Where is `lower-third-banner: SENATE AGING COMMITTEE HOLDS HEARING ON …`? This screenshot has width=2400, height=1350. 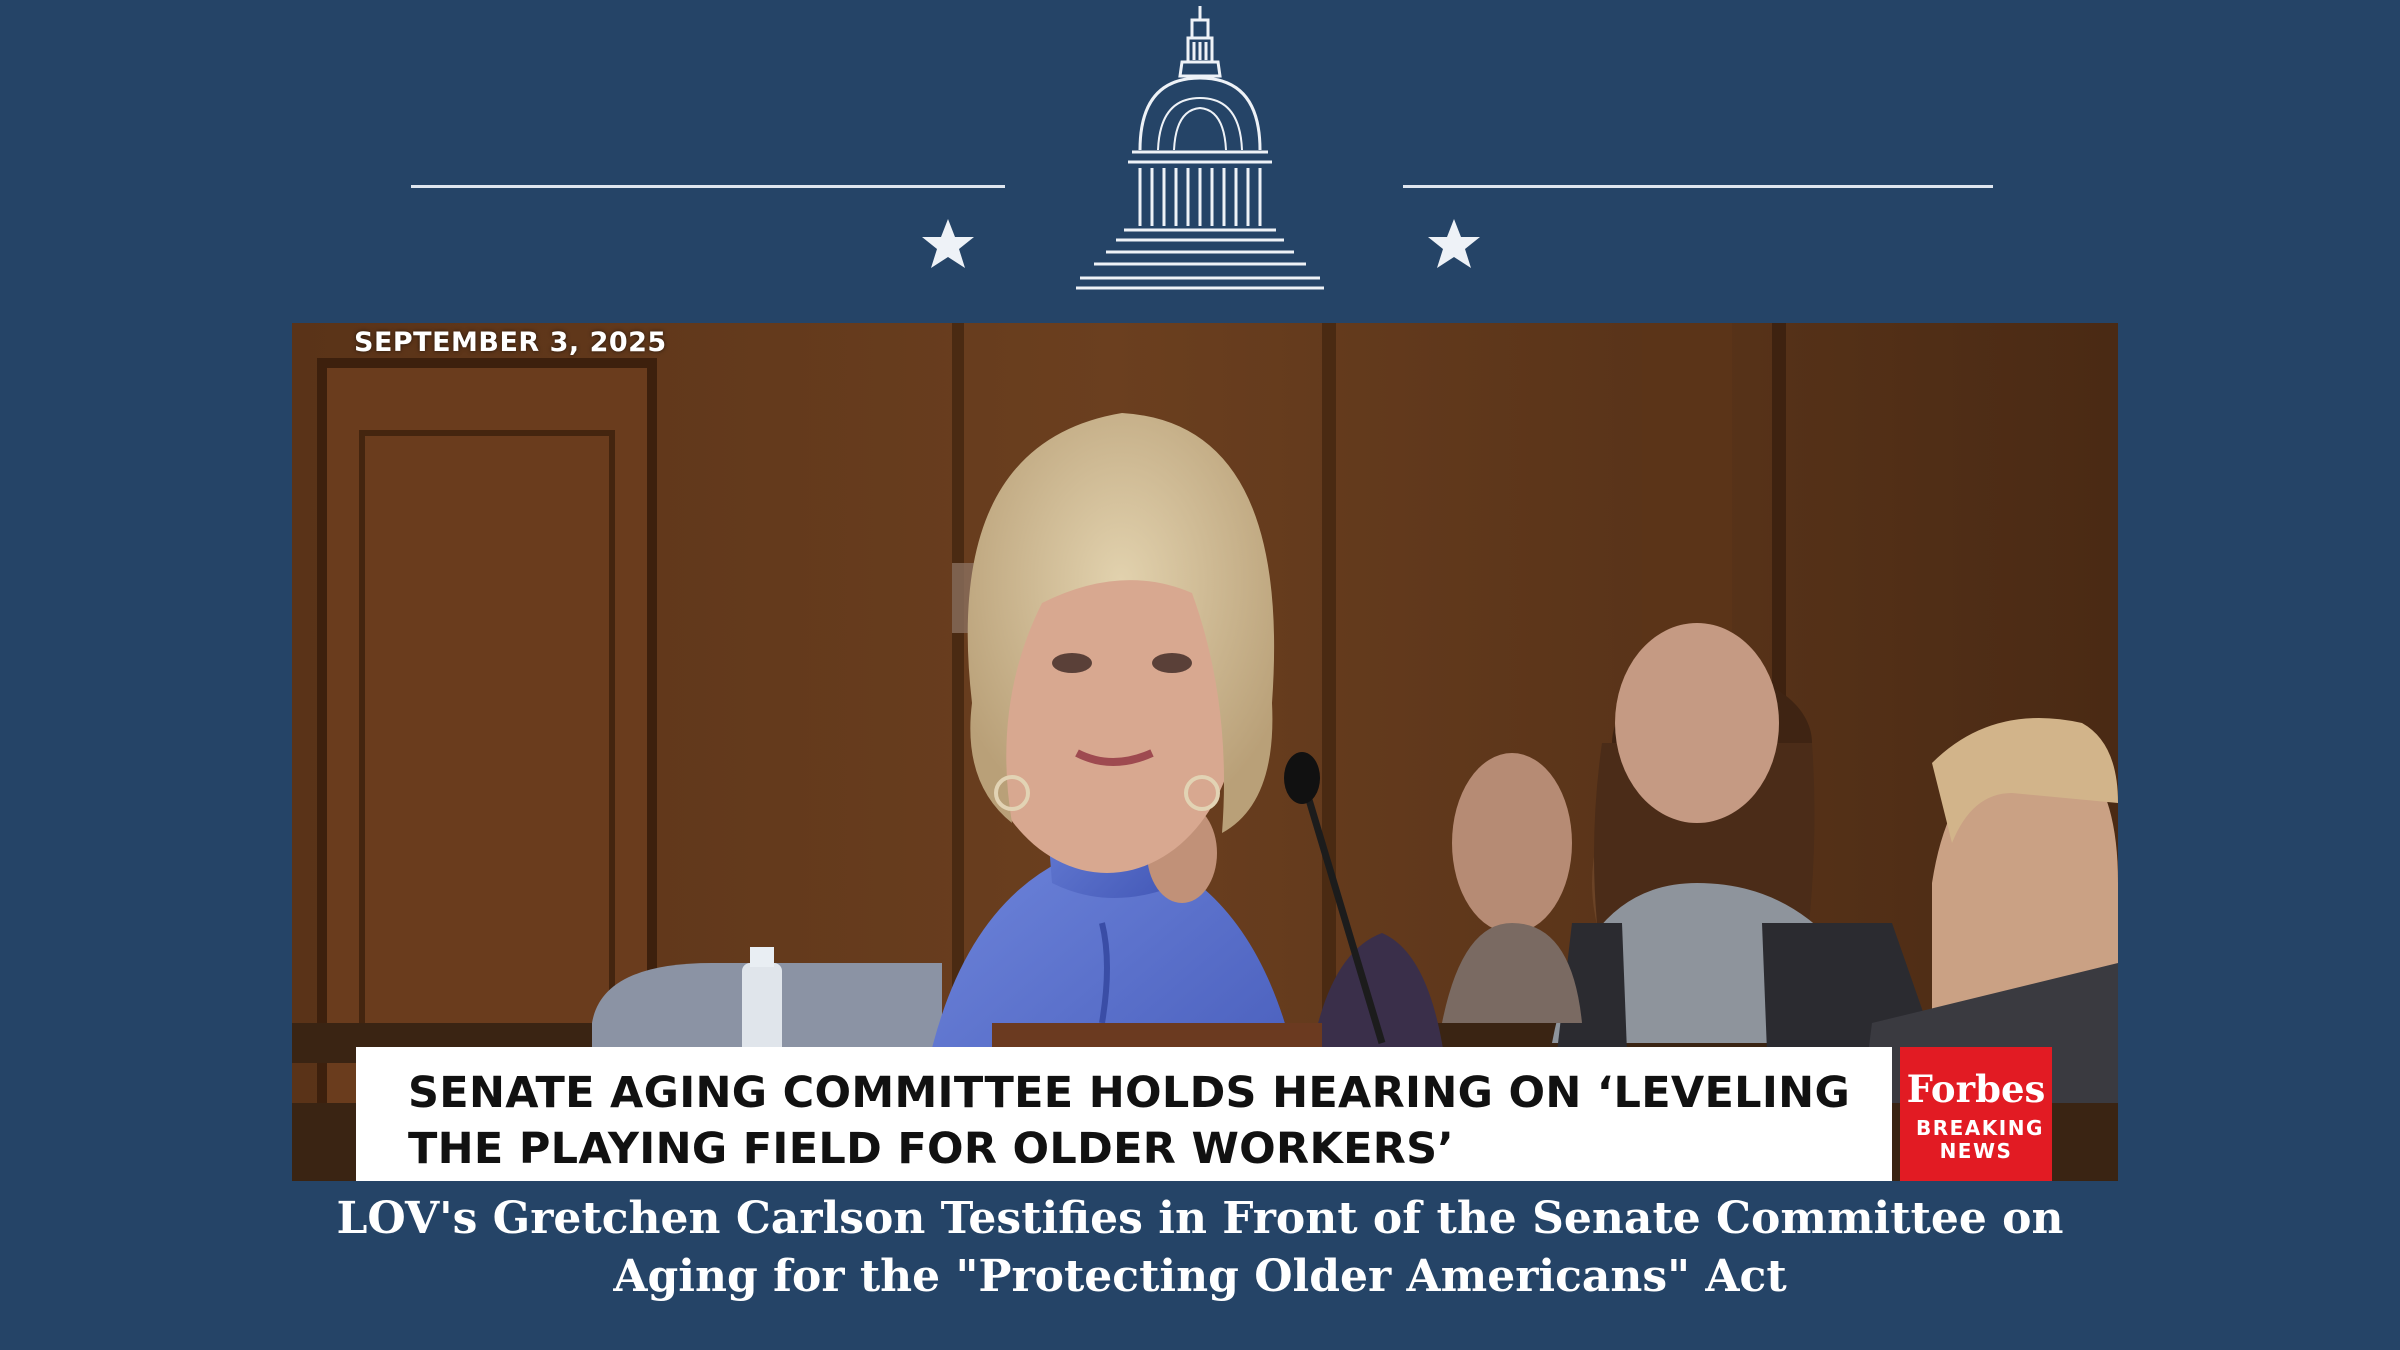 lower-third-banner: SENATE AGING COMMITTEE HOLDS HEARING ON … is located at coordinates (1124, 1114).